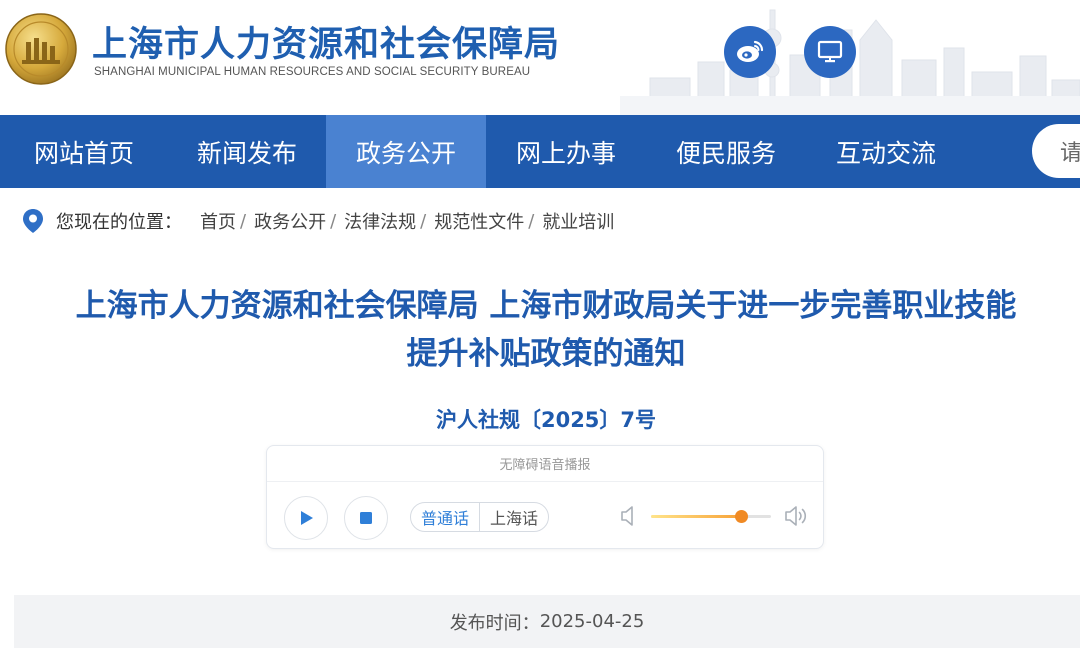 This screenshot has height=648, width=1080. What do you see at coordinates (796, 516) in the screenshot?
I see `volume-high-icon` at bounding box center [796, 516].